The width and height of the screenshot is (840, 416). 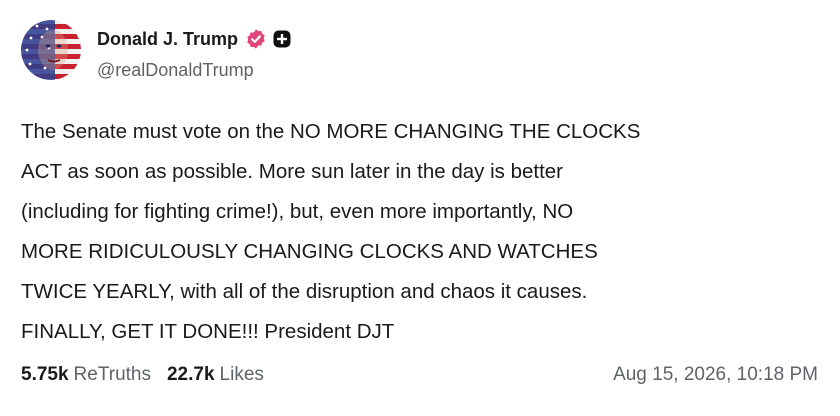 What do you see at coordinates (215, 375) in the screenshot?
I see `likes-stat: 22.7k Likes` at bounding box center [215, 375].